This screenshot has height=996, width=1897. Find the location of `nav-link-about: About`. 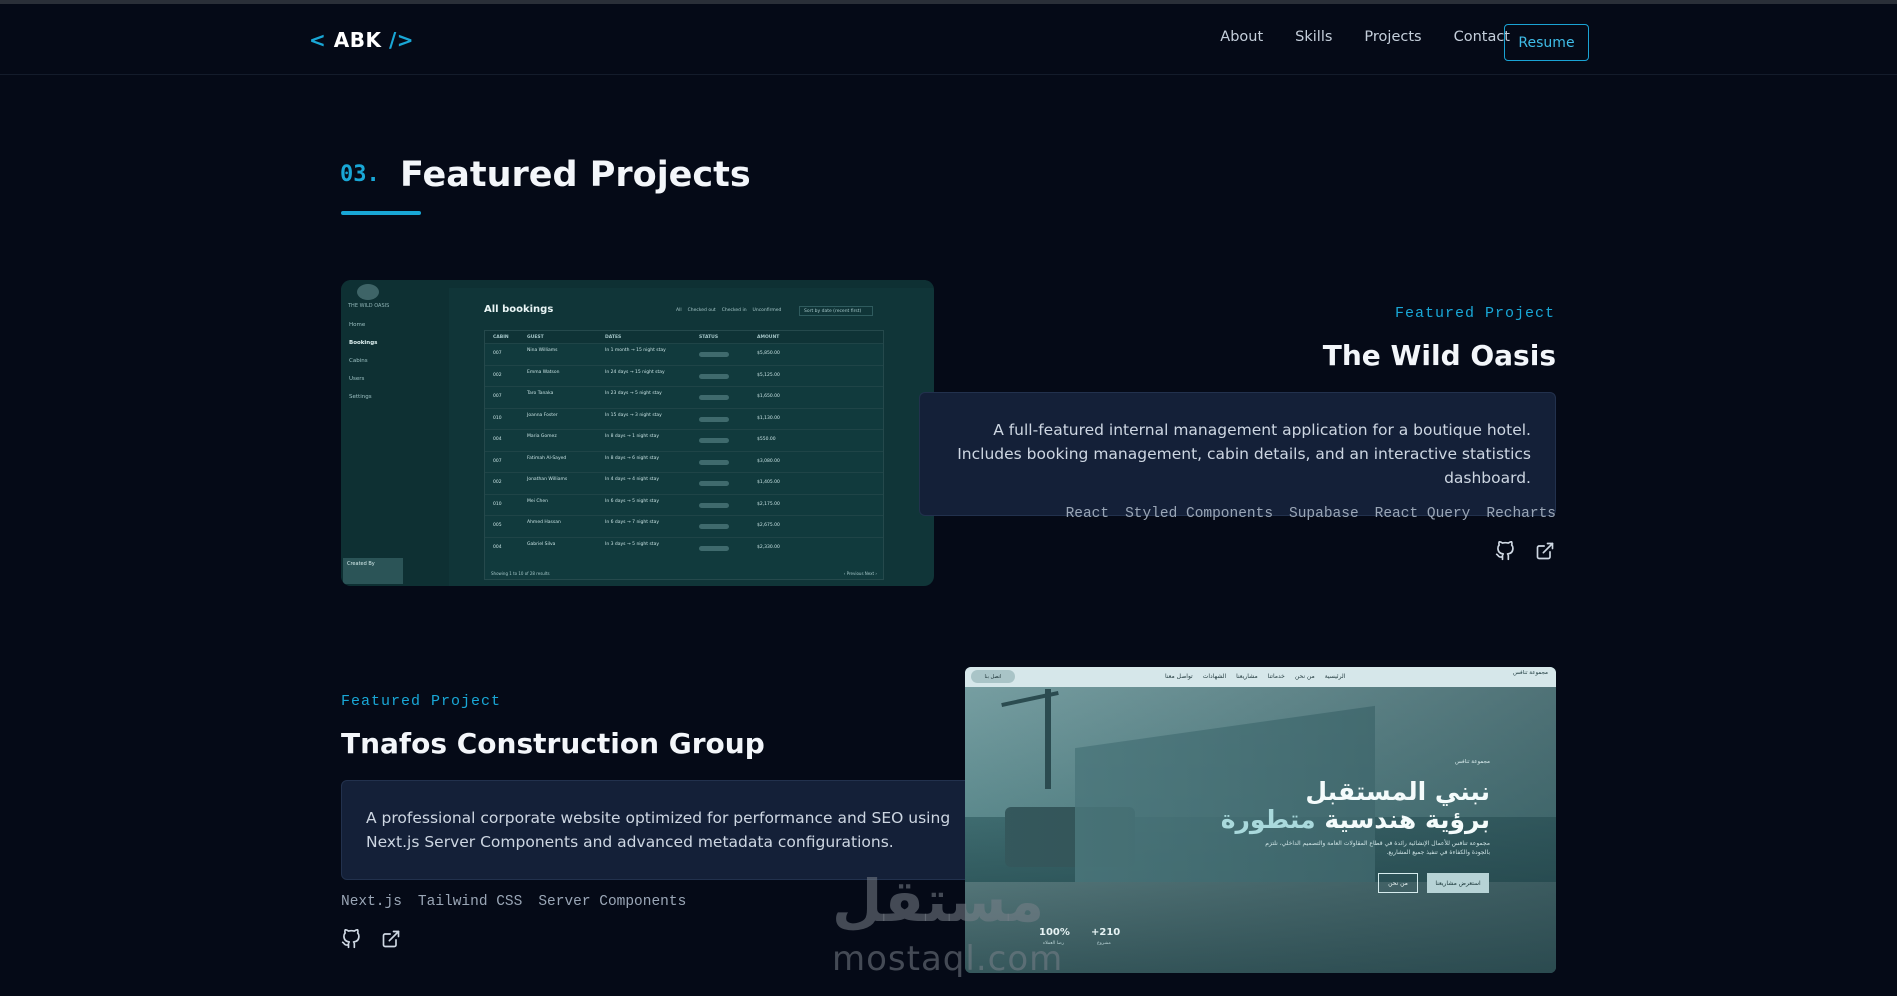

nav-link-about: About is located at coordinates (1241, 37).